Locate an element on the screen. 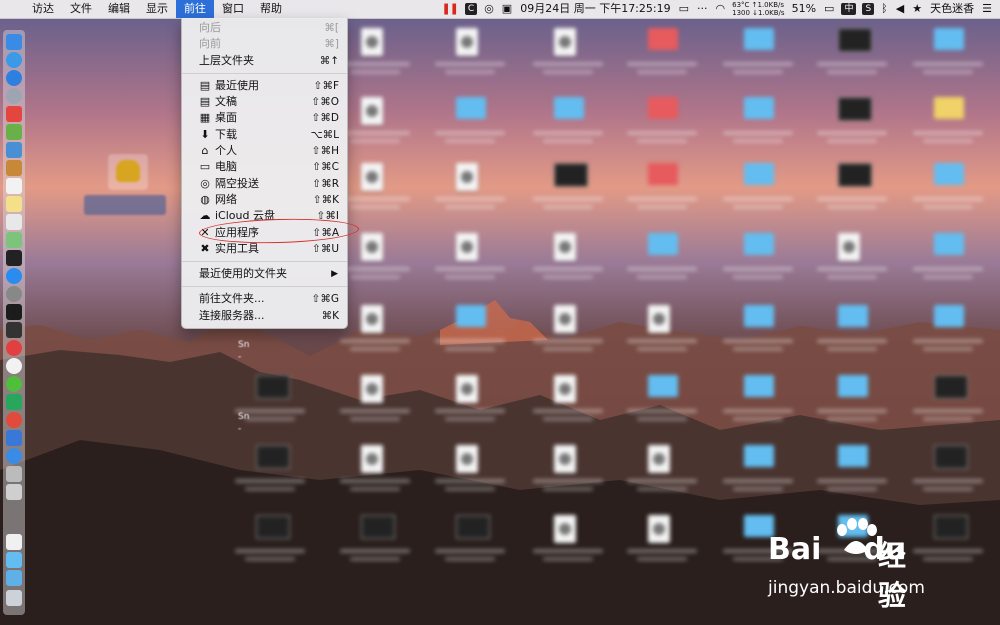 This screenshot has width=1000, height=625. user-name: 天色迷香 is located at coordinates (952, 9).